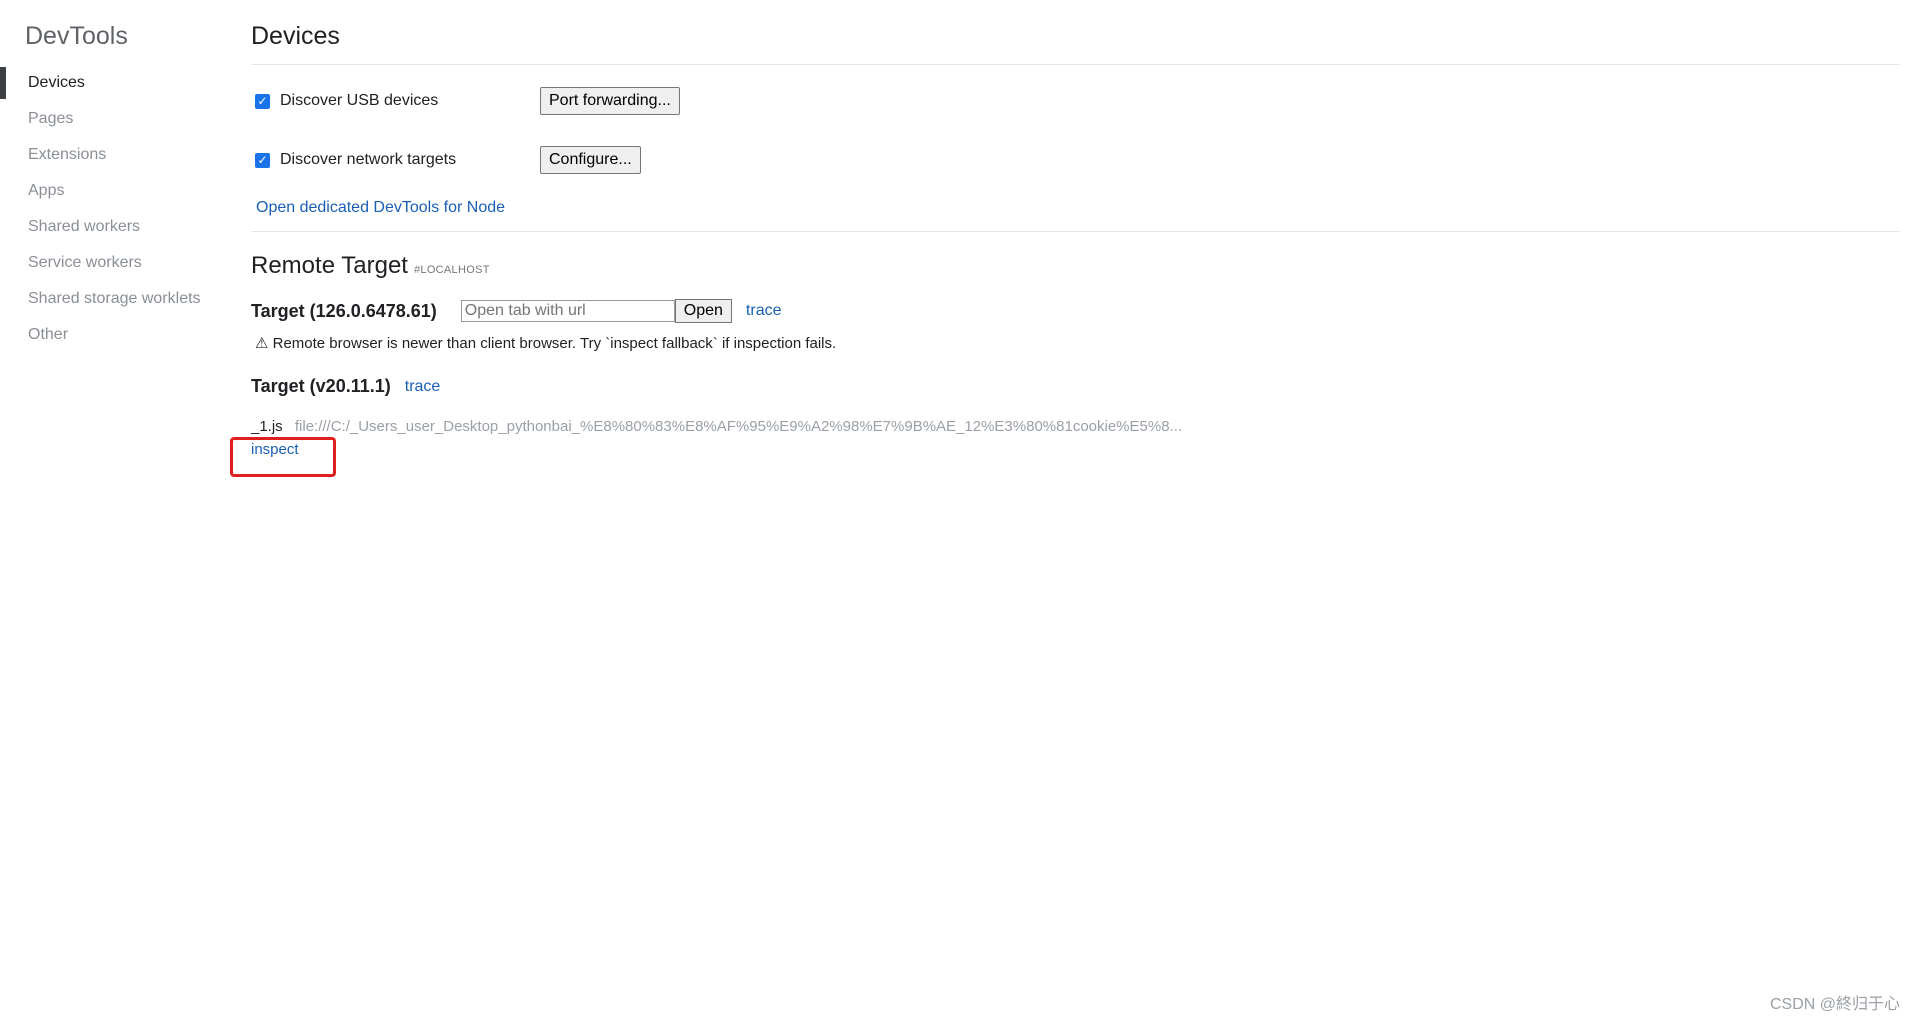  I want to click on remote-target-heading: Remote Target #LOCALHOST, so click(370, 266).